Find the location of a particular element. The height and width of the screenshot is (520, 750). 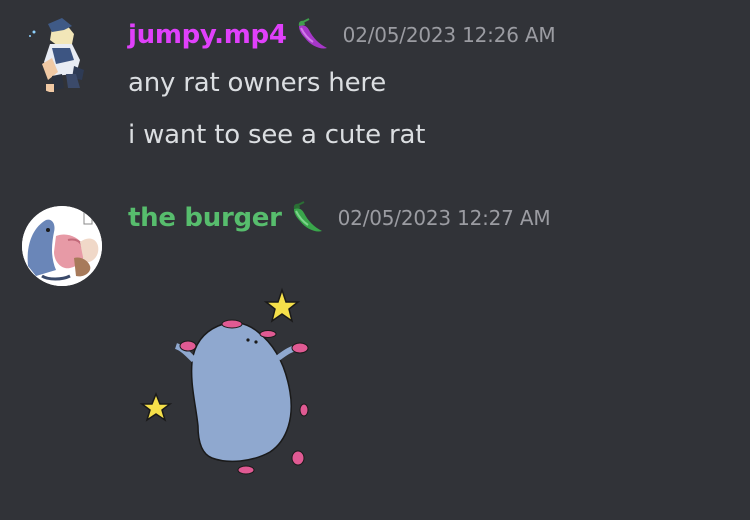

rat-gif-attachment is located at coordinates (228, 381).